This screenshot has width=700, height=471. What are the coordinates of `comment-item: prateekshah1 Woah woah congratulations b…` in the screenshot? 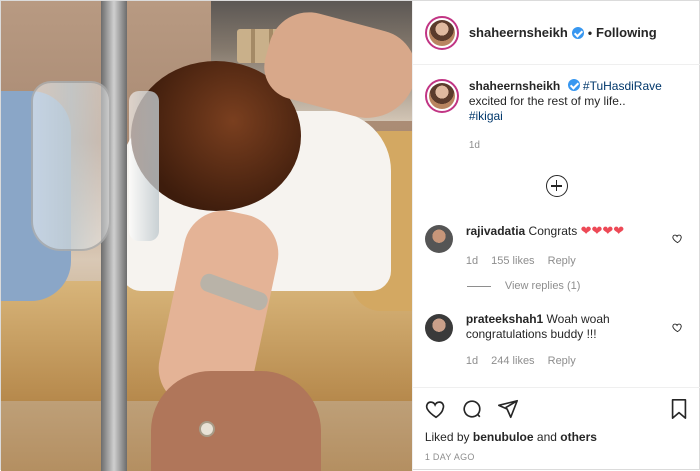 It's located at (559, 340).